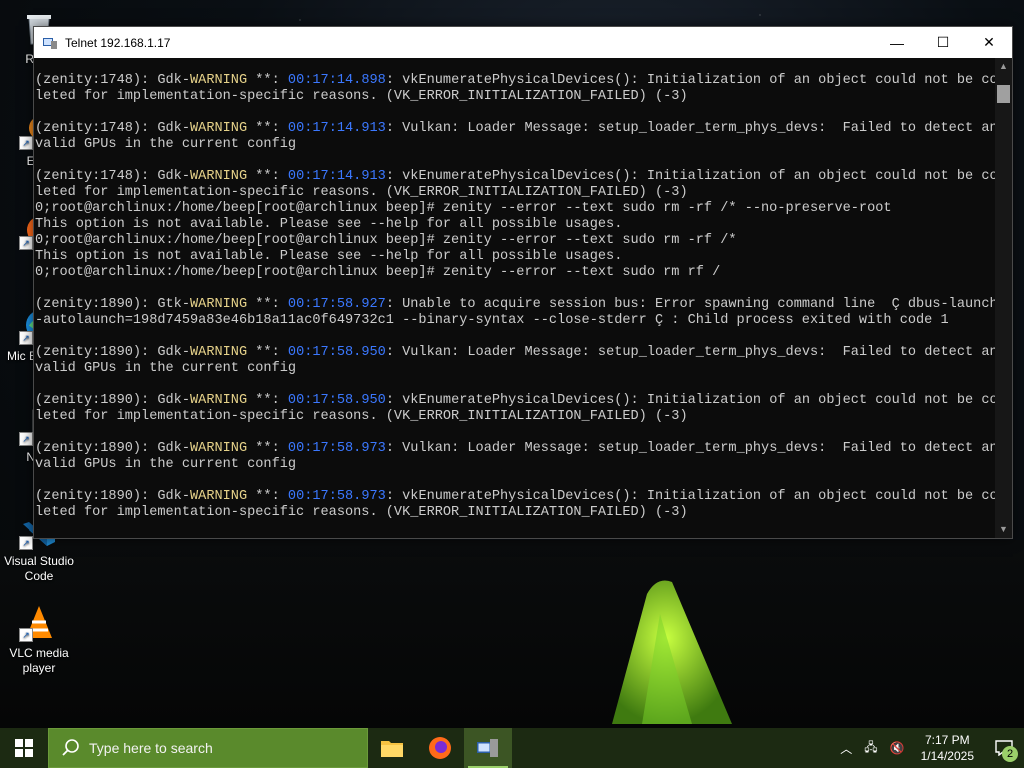 The width and height of the screenshot is (1024, 768). Describe the element at coordinates (1003, 529) in the screenshot. I see `scroll-down-icon: ▼` at that location.